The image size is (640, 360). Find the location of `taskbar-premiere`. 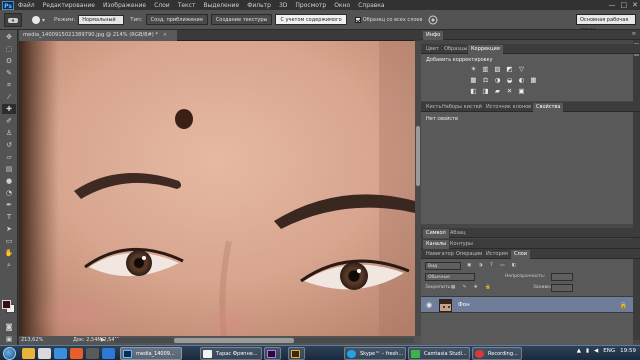

taskbar-premiere is located at coordinates (272, 353).